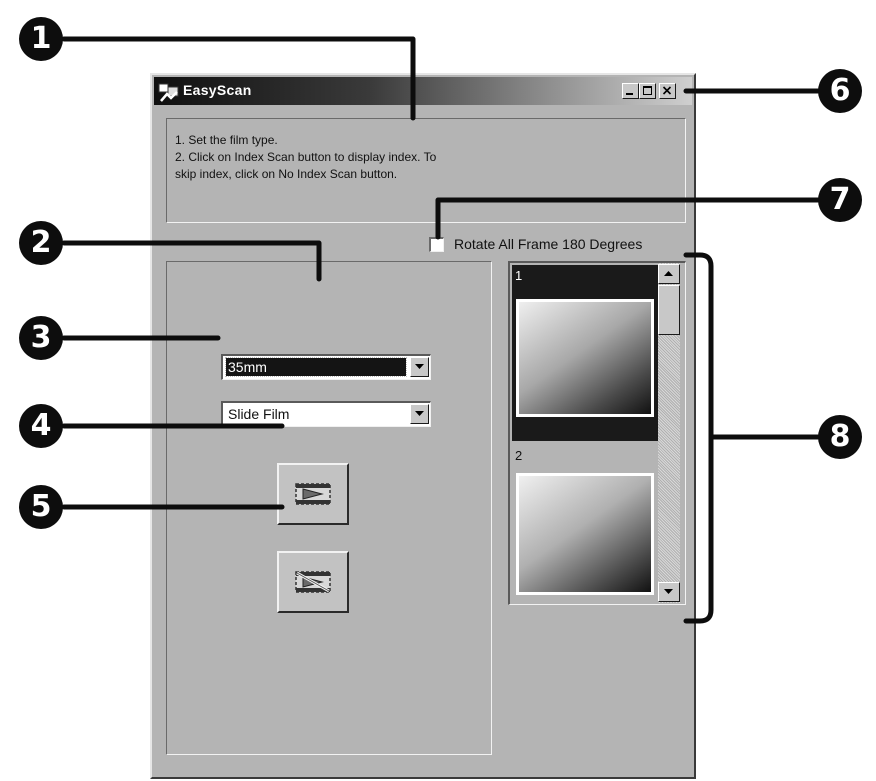 This screenshot has height=781, width=876. I want to click on maximize-icon, so click(647, 90).